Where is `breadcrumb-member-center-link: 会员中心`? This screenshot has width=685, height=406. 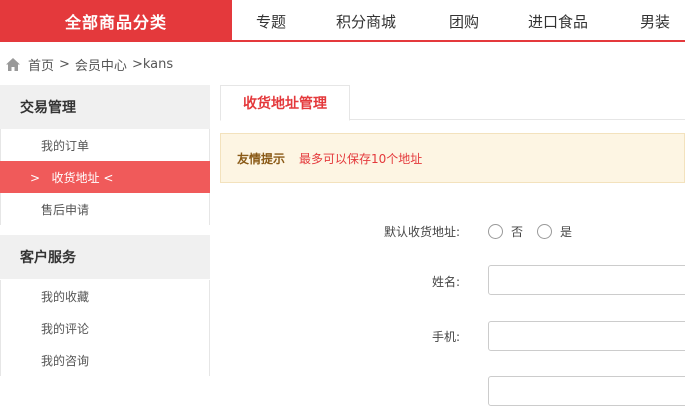
breadcrumb-member-center-link: 会员中心 is located at coordinates (101, 64).